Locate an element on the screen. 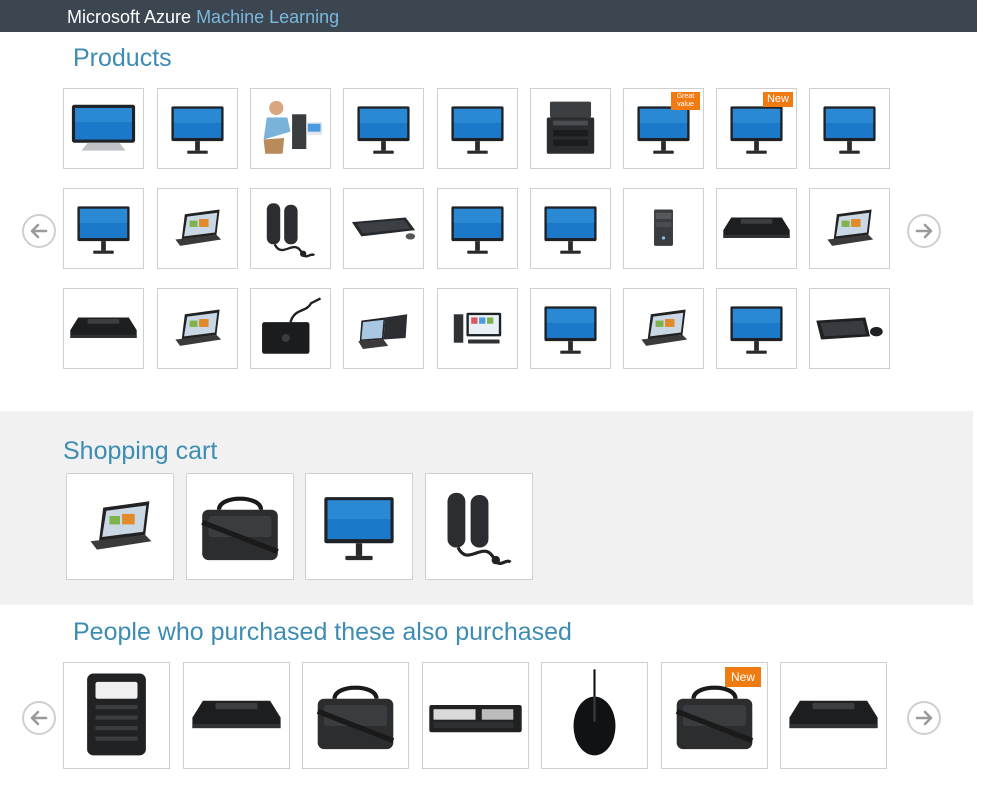  printer-icon is located at coordinates (570, 127).